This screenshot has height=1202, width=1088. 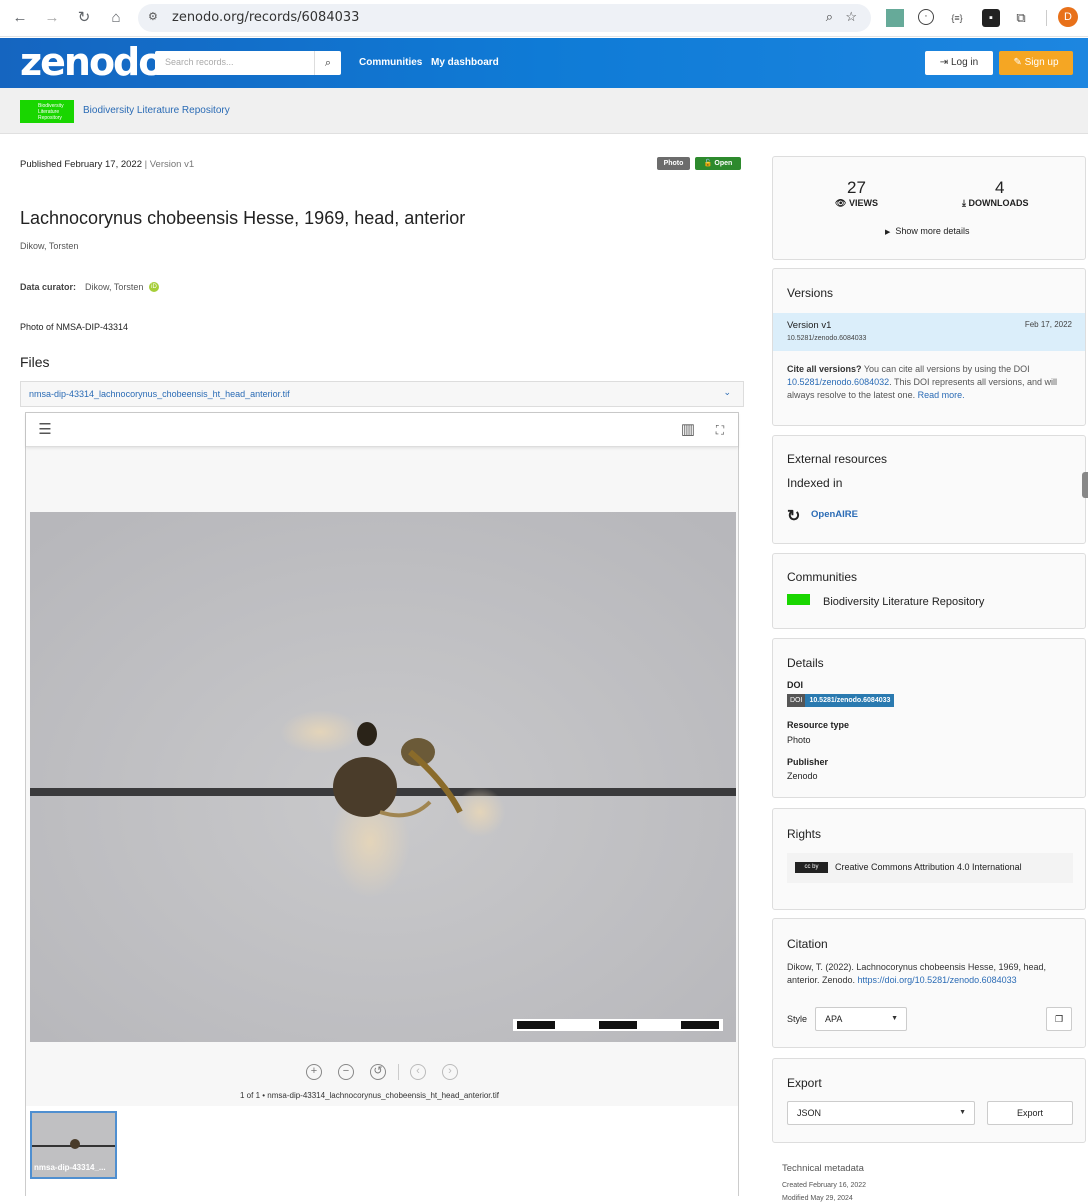 What do you see at coordinates (708, 163) in the screenshot?
I see `open-lock-icon: 🔓` at bounding box center [708, 163].